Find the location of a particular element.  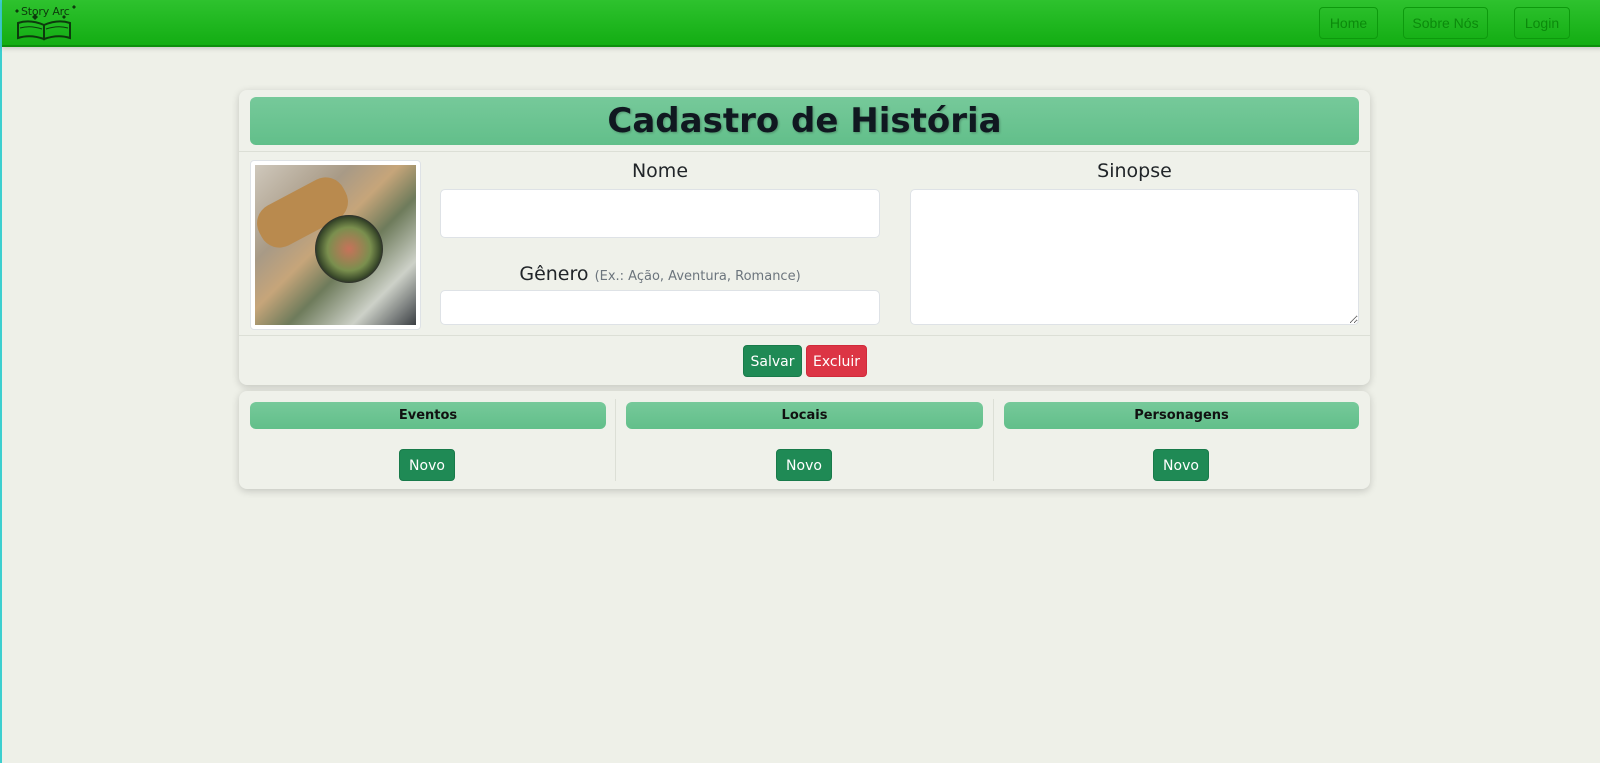

section-locais-header: Locais is located at coordinates (804, 415).